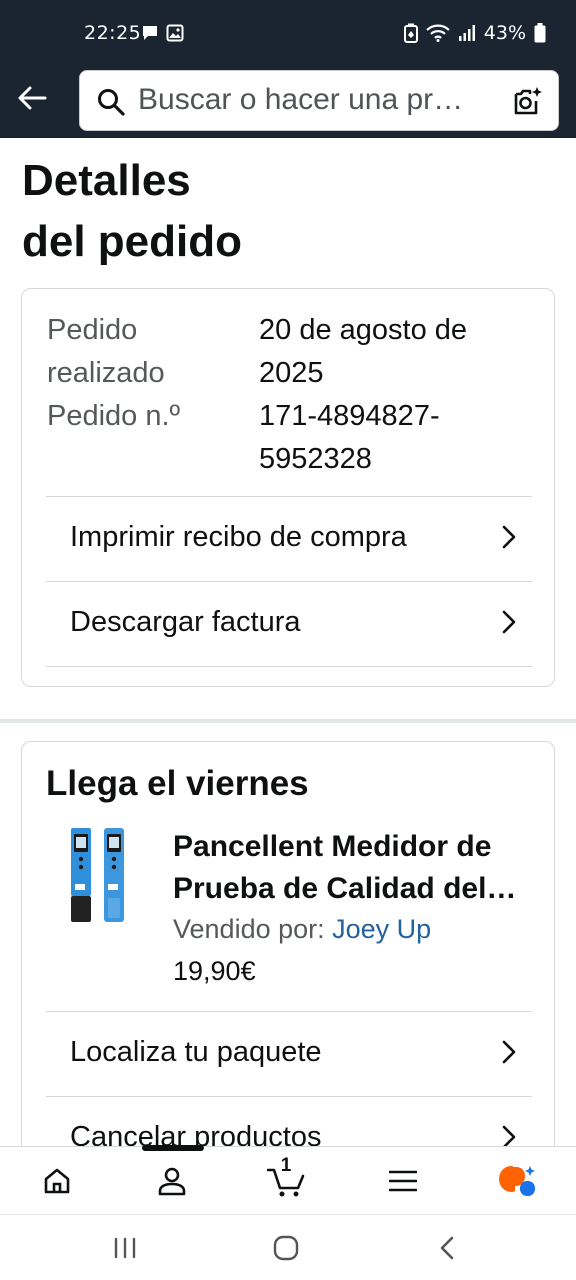 The width and height of the screenshot is (576, 1280). What do you see at coordinates (288, 721) in the screenshot?
I see `section-divider` at bounding box center [288, 721].